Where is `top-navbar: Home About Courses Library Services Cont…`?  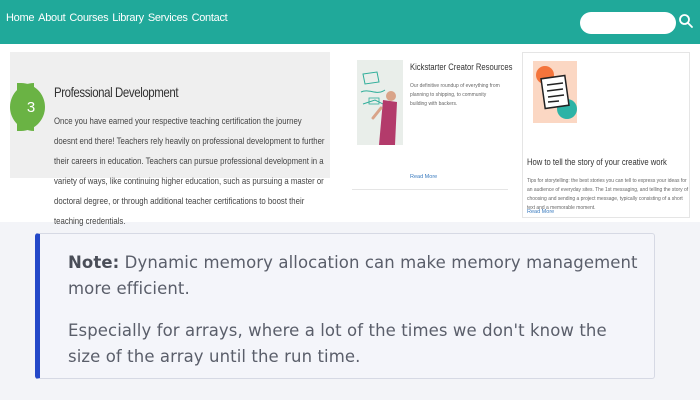
top-navbar: Home About Courses Library Services Cont… is located at coordinates (350, 22).